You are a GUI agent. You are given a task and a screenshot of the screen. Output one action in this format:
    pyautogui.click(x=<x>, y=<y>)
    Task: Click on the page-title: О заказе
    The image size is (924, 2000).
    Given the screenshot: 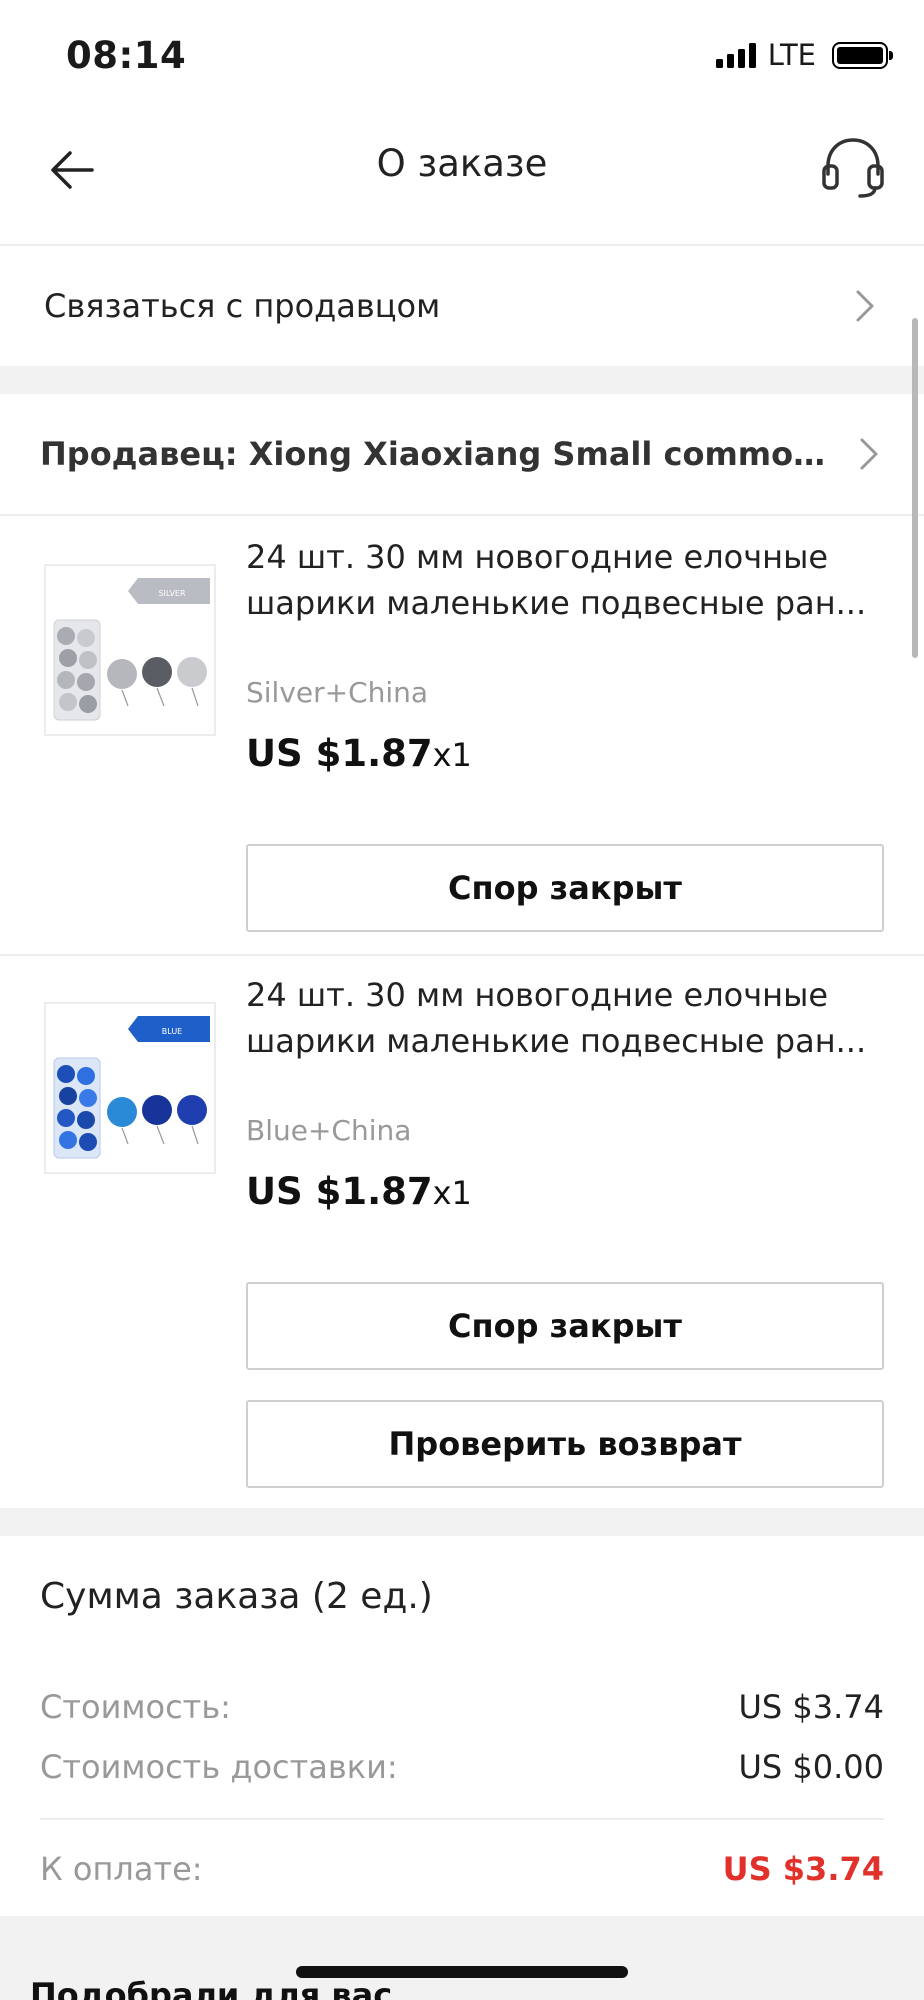 What is the action you would take?
    pyautogui.click(x=462, y=163)
    